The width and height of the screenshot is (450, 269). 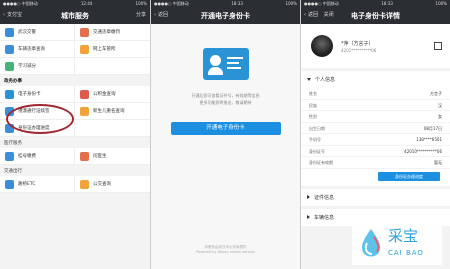 What do you see at coordinates (9, 184) in the screenshot?
I see `etc-icon` at bounding box center [9, 184].